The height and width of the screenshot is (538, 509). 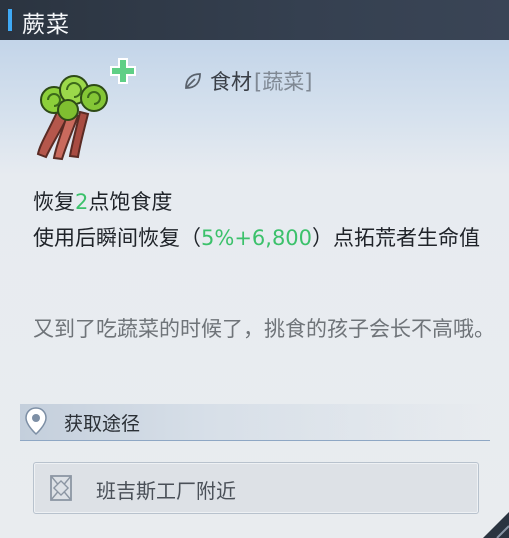 I want to click on item-category: 食材 [蔬菜], so click(x=247, y=81).